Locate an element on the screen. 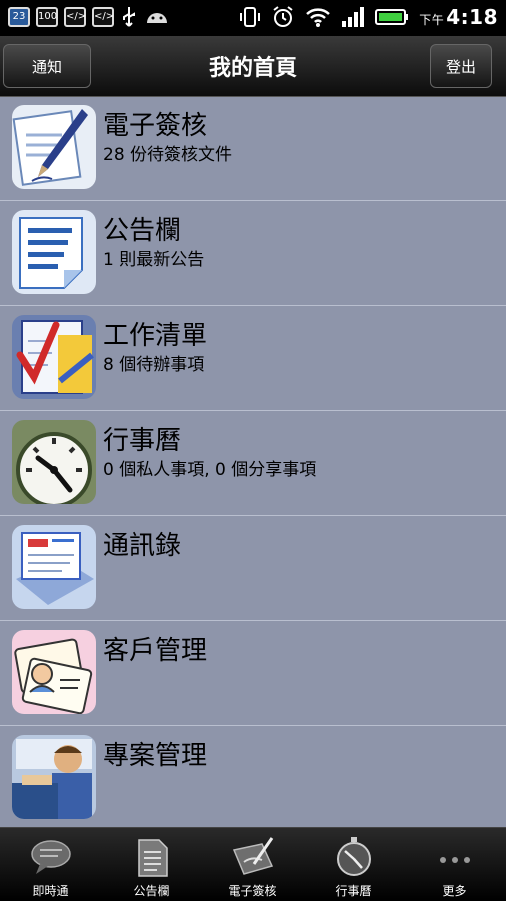 Image resolution: width=506 pixels, height=901 pixels. logout-button: 登出 is located at coordinates (461, 66).